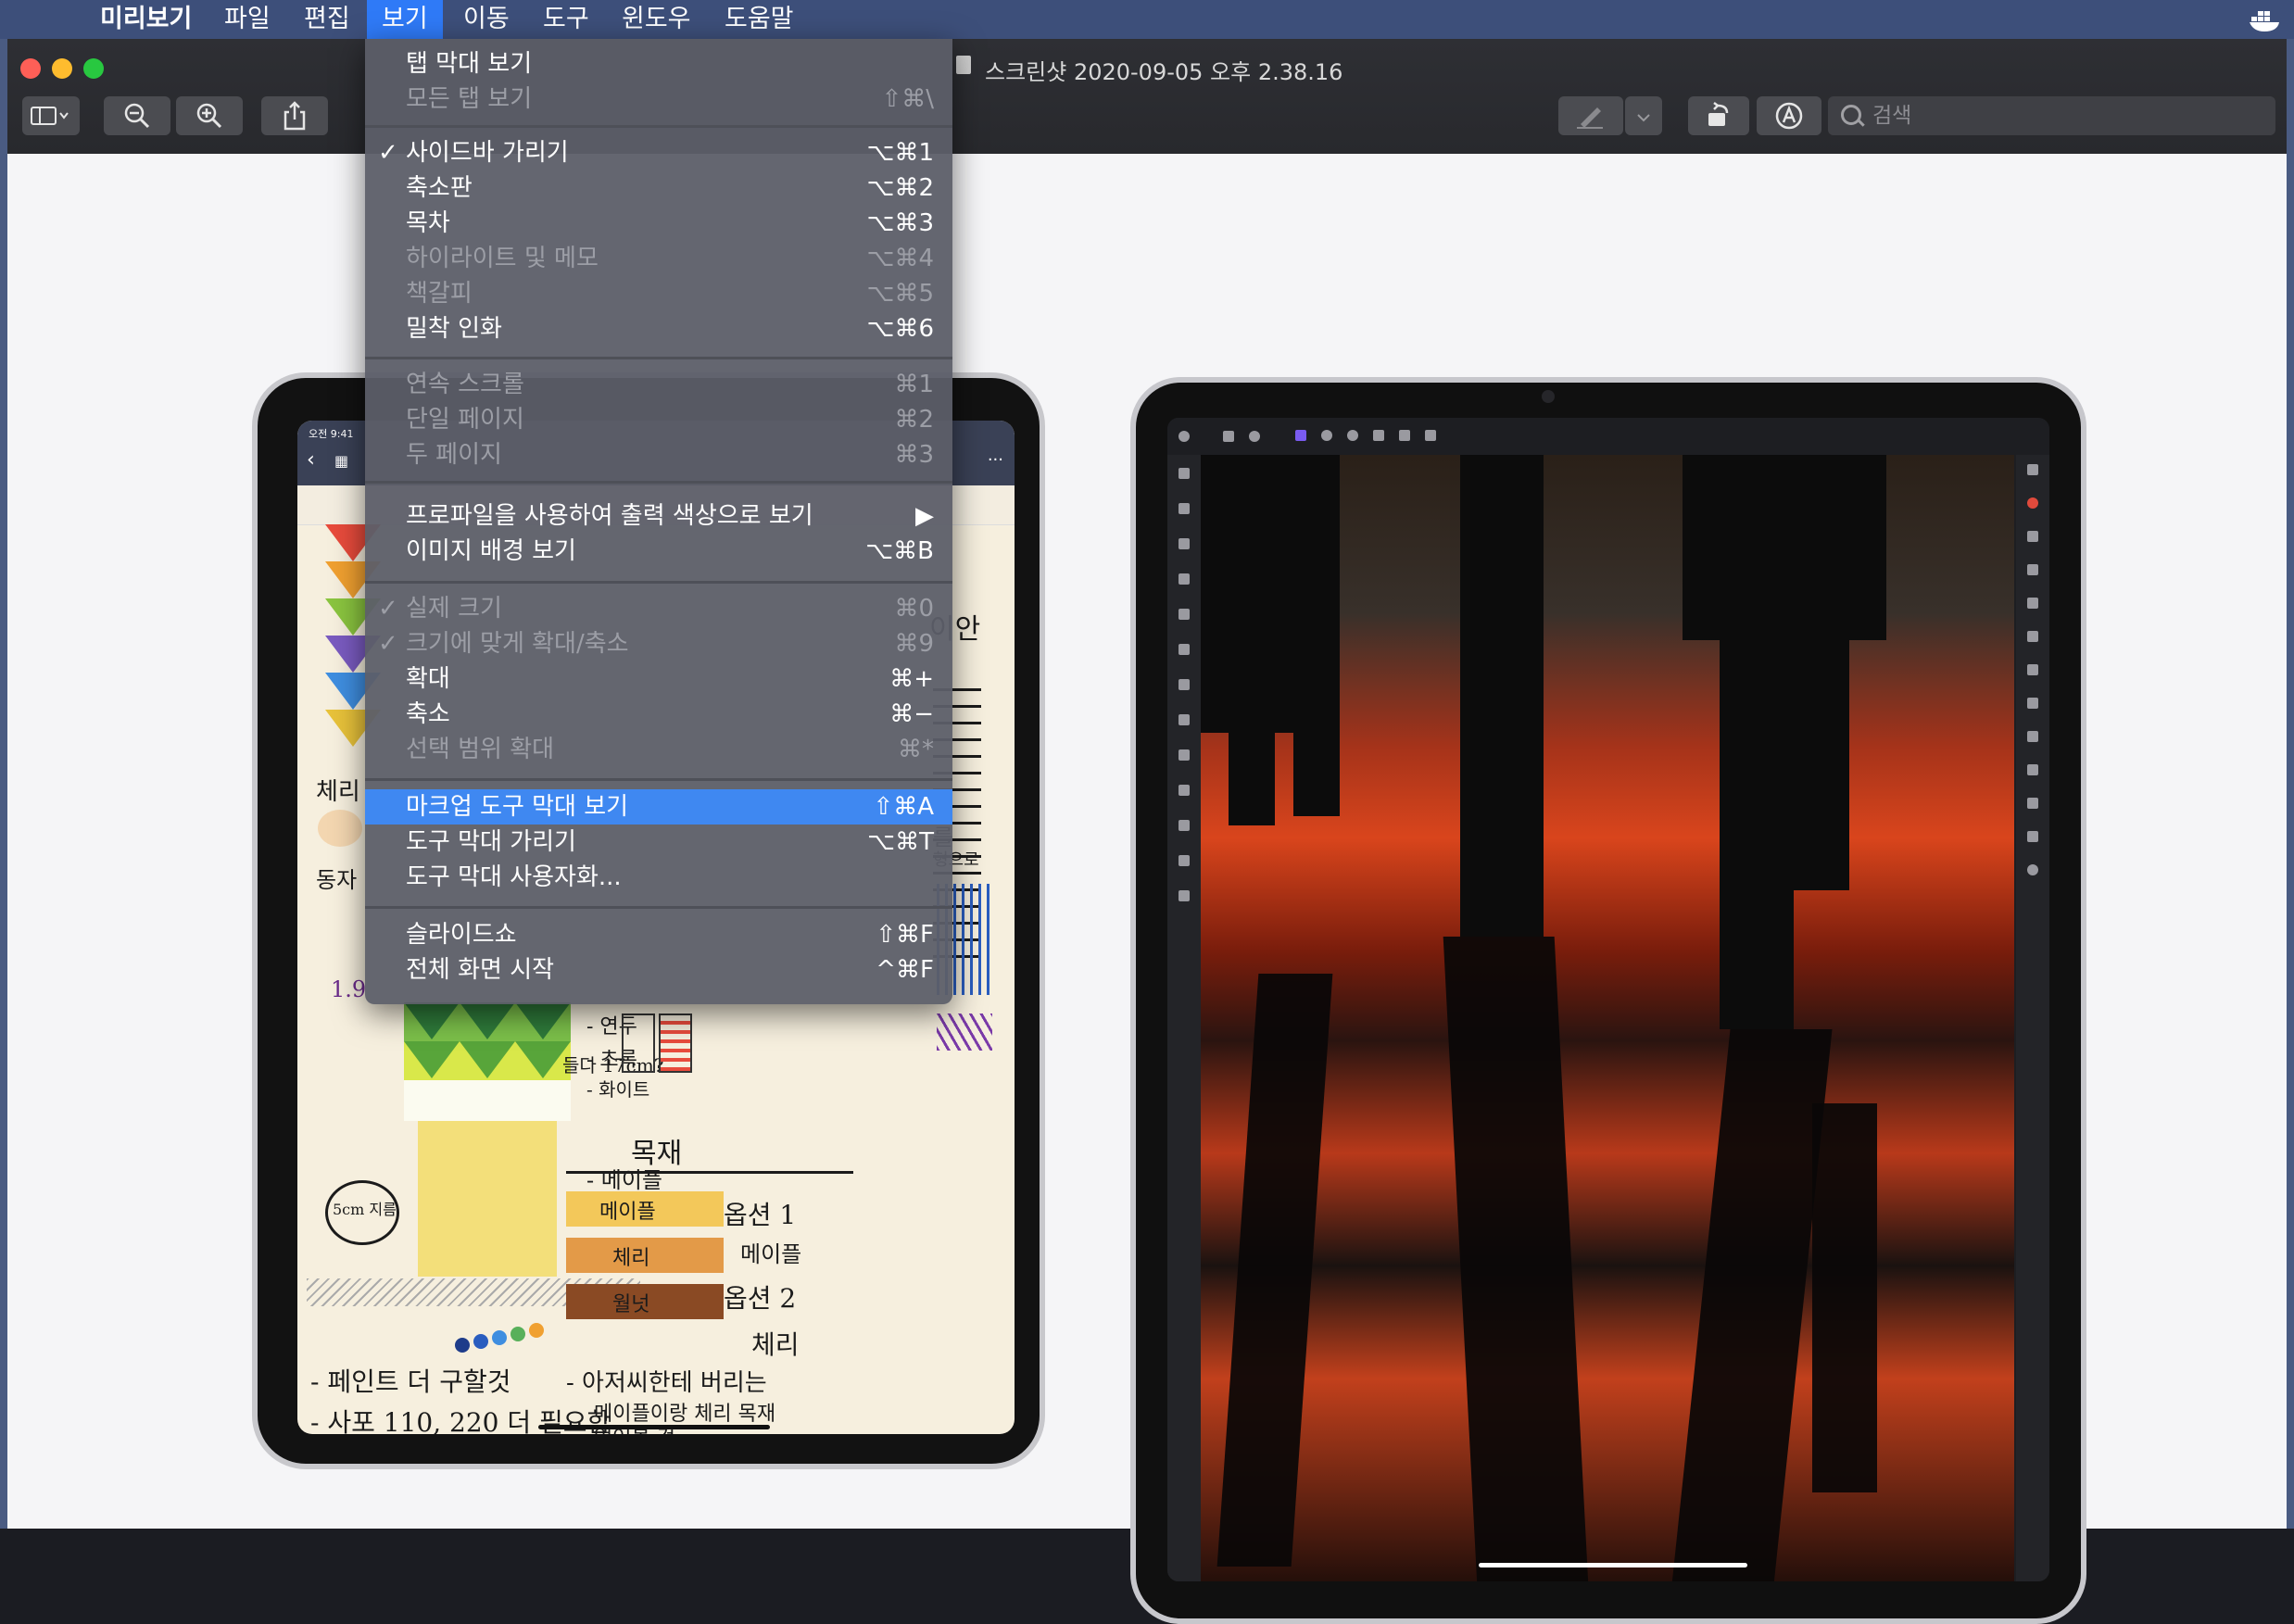  I want to click on note-line: 1.9, so click(349, 989).